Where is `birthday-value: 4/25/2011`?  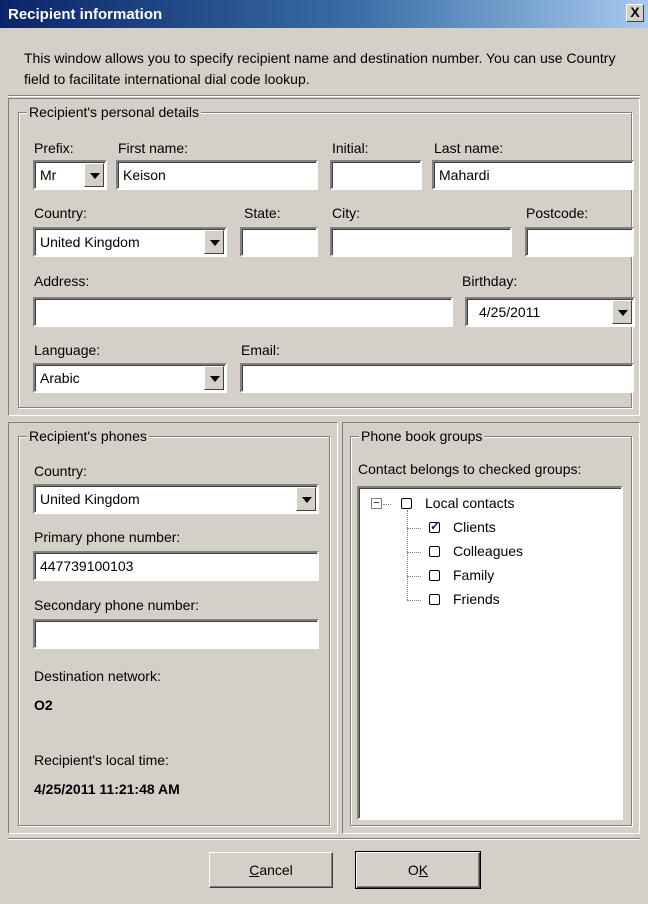 birthday-value: 4/25/2011 is located at coordinates (510, 312).